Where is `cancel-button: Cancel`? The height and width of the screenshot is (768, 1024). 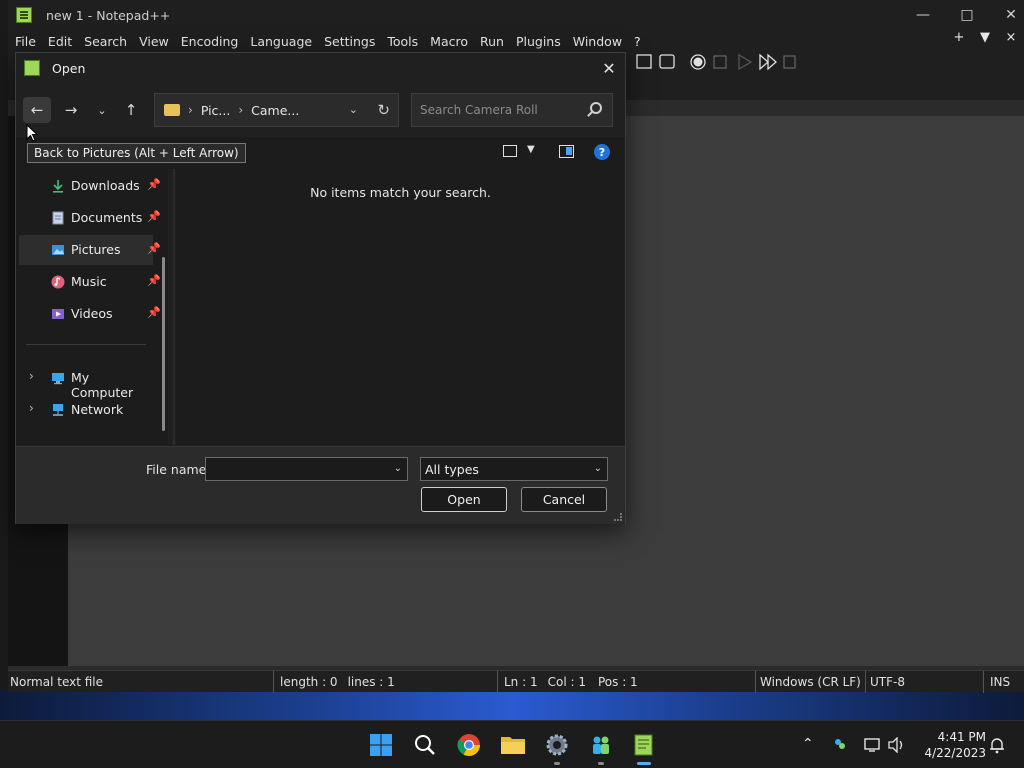
cancel-button: Cancel is located at coordinates (564, 499).